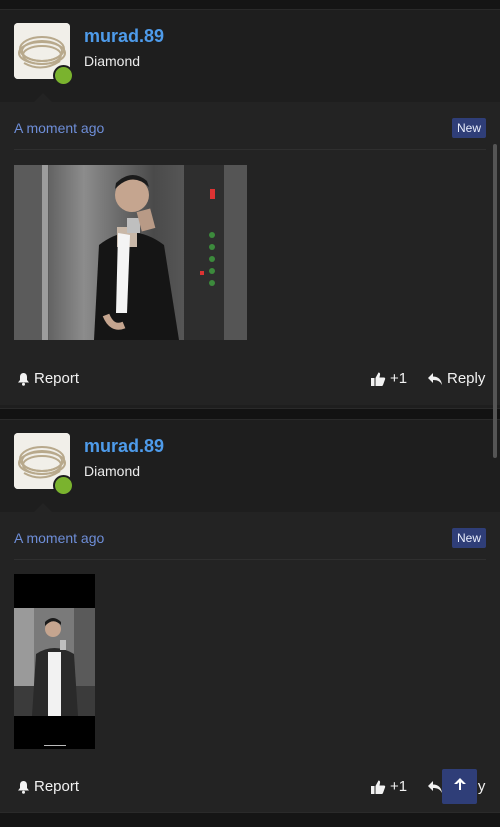 The image size is (500, 827). I want to click on reply-button: Reply, so click(456, 378).